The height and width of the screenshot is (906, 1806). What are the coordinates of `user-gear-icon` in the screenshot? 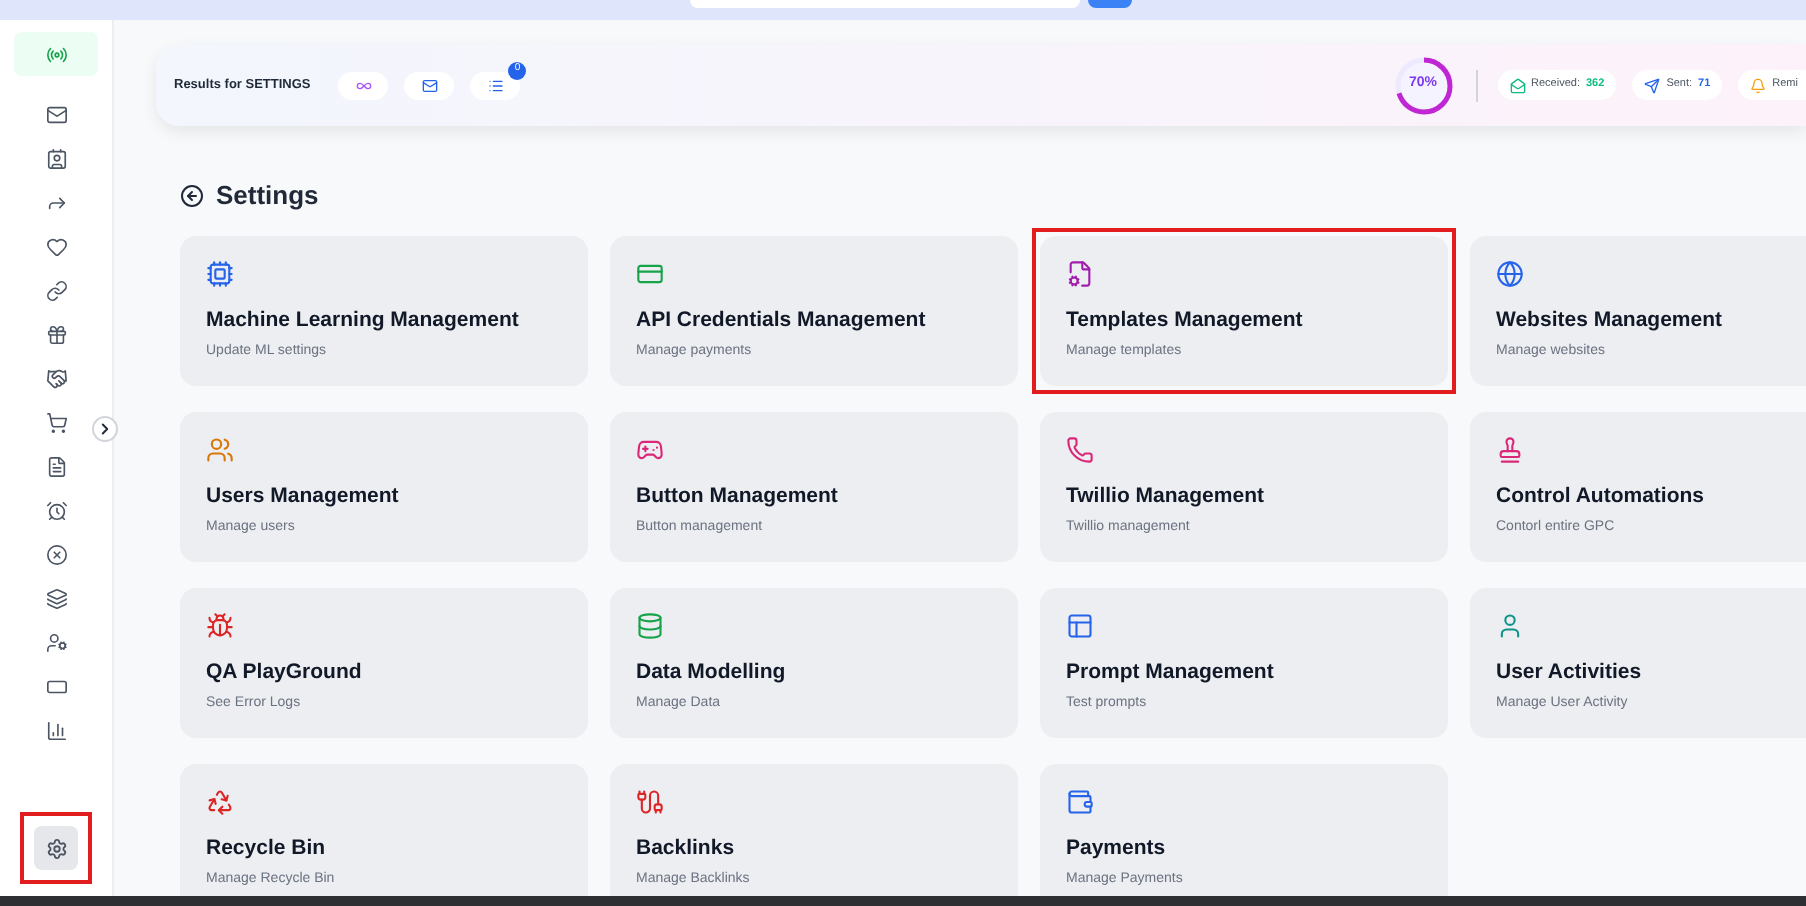 It's located at (56, 642).